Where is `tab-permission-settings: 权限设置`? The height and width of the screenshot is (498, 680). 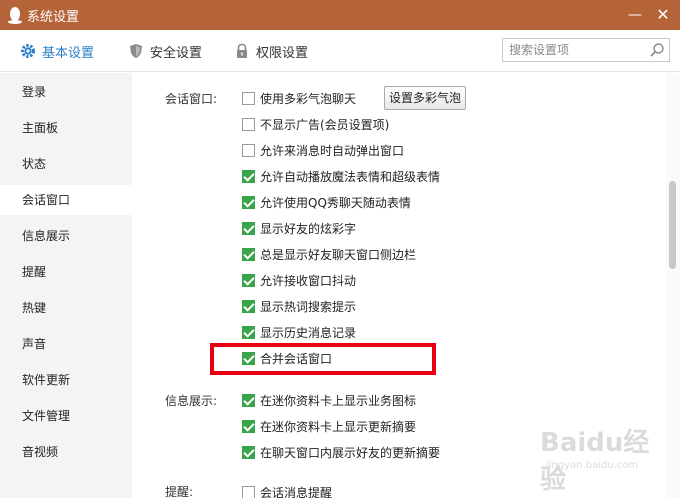
tab-permission-settings: 权限设置 is located at coordinates (271, 51).